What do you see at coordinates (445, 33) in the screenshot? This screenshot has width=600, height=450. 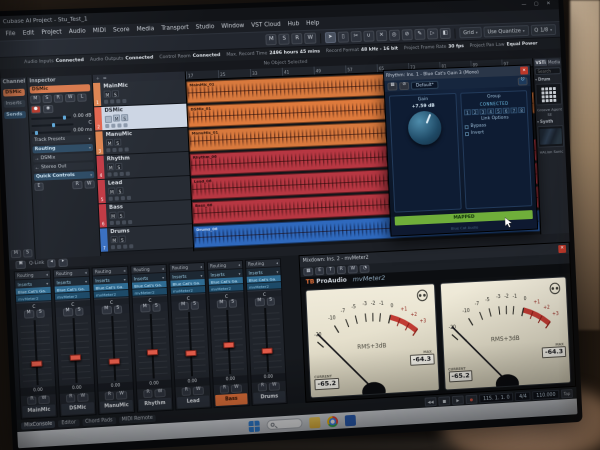 I see `color-tool-icon: ◧` at bounding box center [445, 33].